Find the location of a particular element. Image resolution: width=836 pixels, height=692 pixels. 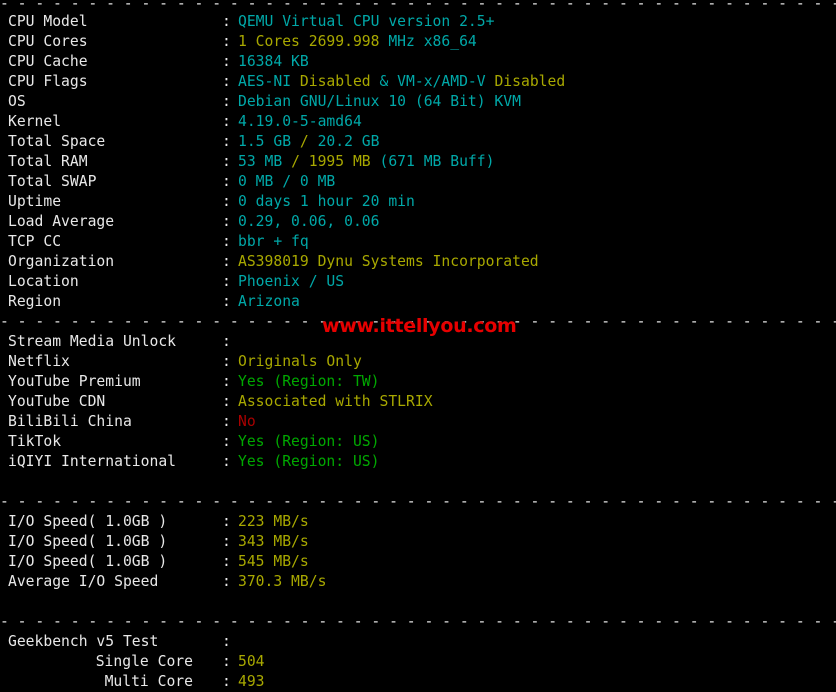

info-row-label: CPU Model is located at coordinates (48, 21).